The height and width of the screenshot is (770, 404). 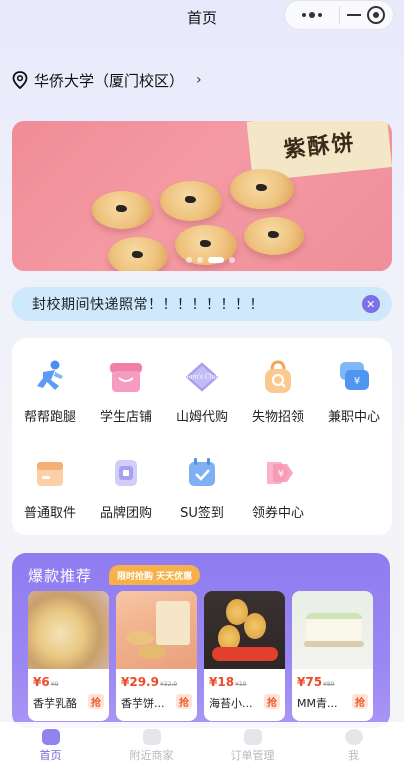 I want to click on promo-tag: 限时抢购 天天优惠, so click(x=155, y=575).